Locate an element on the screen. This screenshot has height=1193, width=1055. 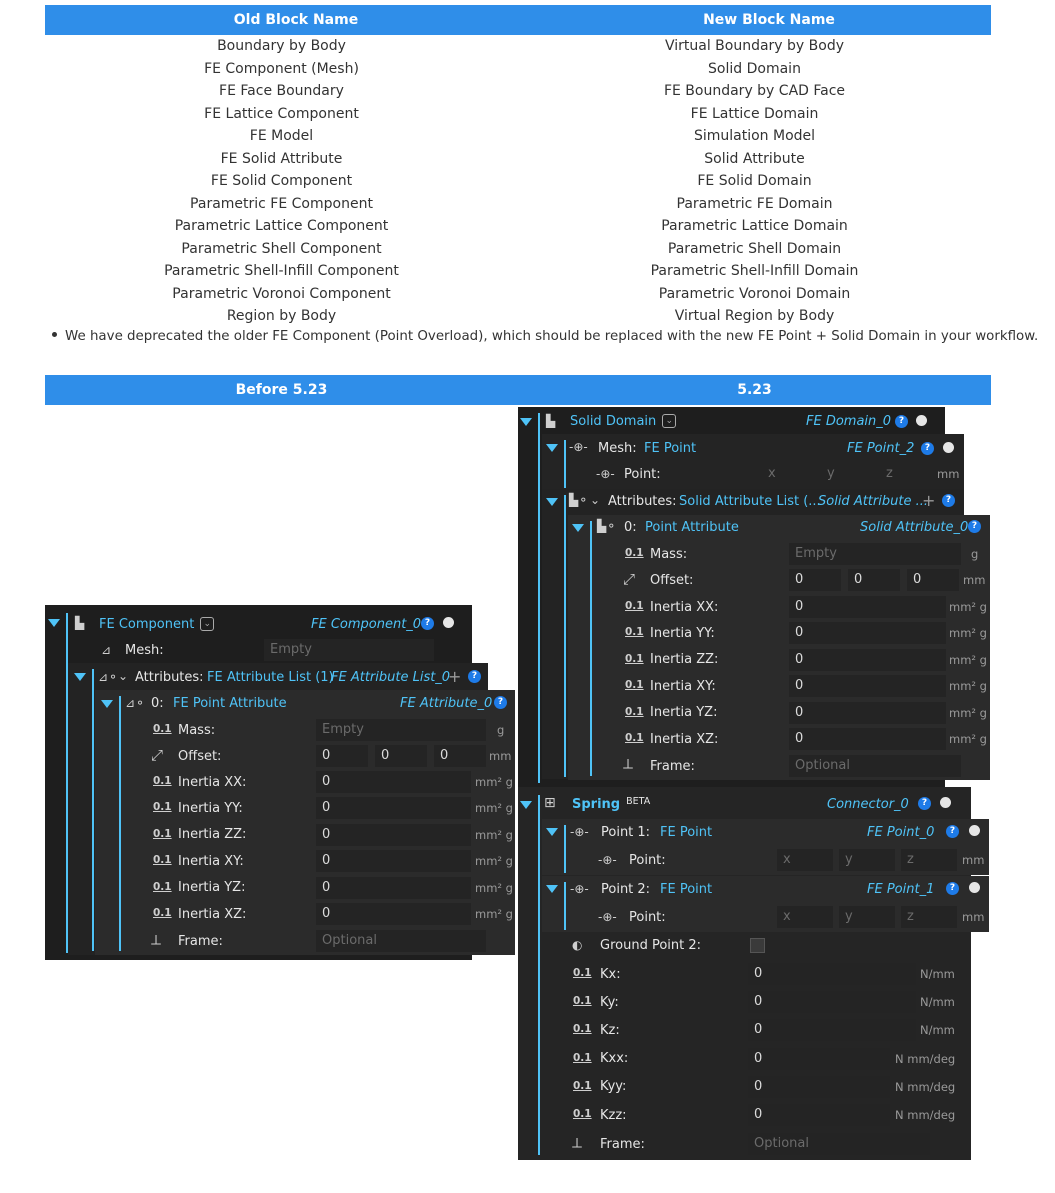
mesh-value: FE Point is located at coordinates (670, 448).